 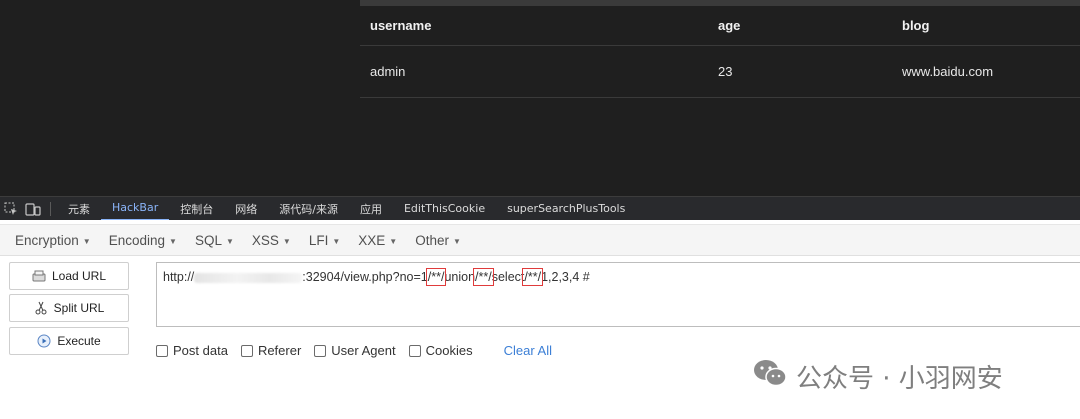 I want to click on menu-xxe: XXE ▼, so click(x=377, y=240).